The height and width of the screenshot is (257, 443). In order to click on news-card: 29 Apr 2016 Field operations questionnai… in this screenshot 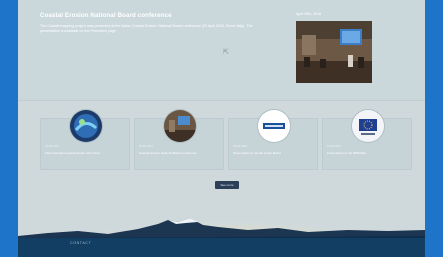, I will do `click(85, 139)`.